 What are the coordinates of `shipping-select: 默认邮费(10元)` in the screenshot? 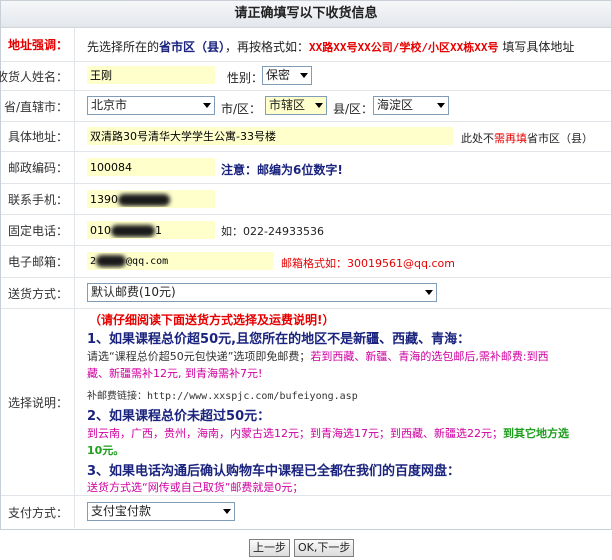 It's located at (262, 292).